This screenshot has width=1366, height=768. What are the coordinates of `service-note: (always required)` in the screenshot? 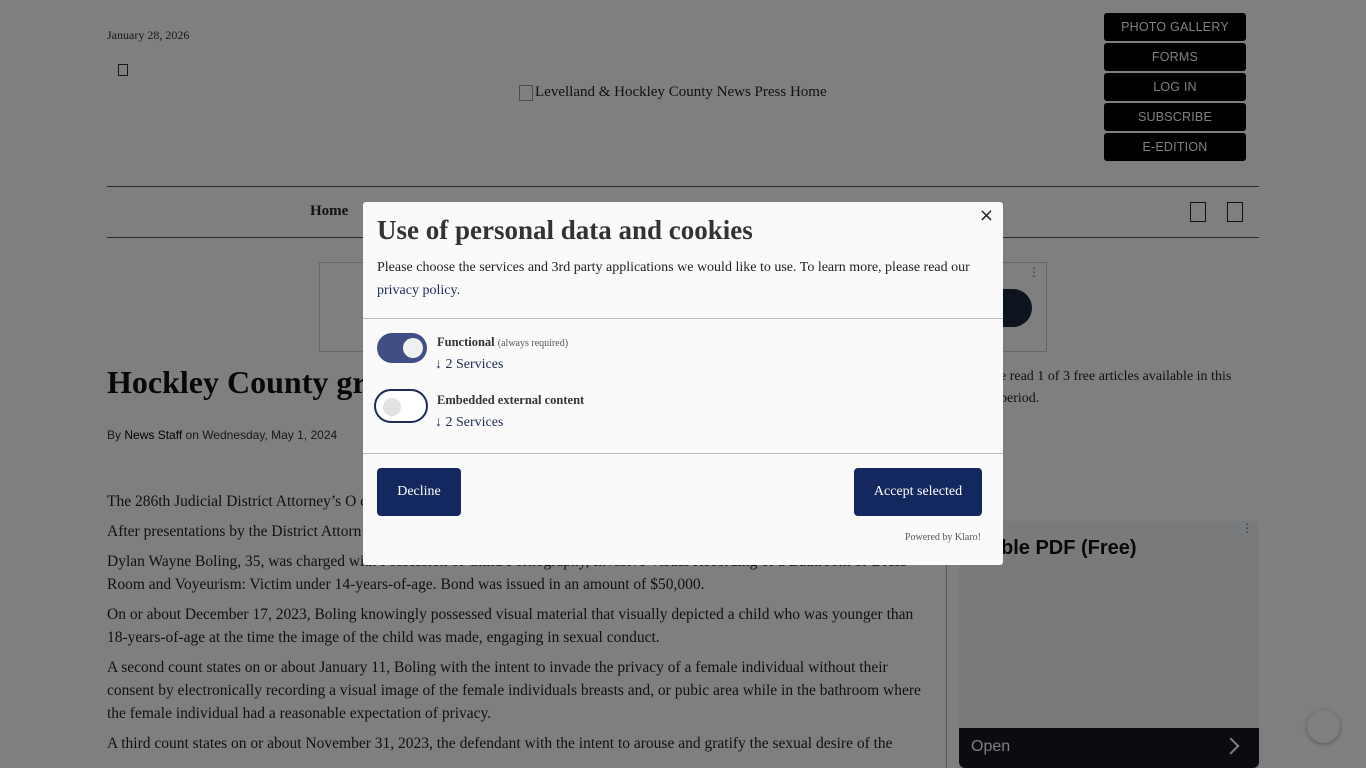 It's located at (533, 343).